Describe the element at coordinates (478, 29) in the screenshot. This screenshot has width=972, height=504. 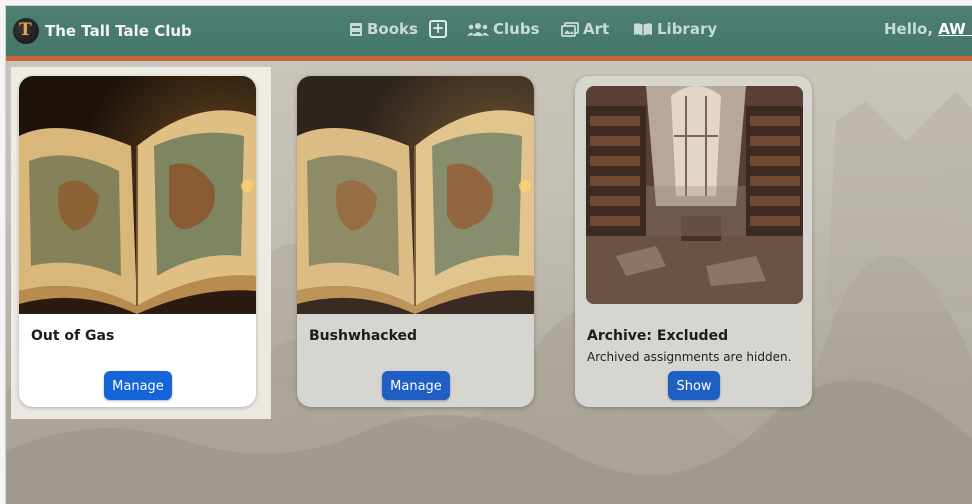
I see `users-icon` at that location.